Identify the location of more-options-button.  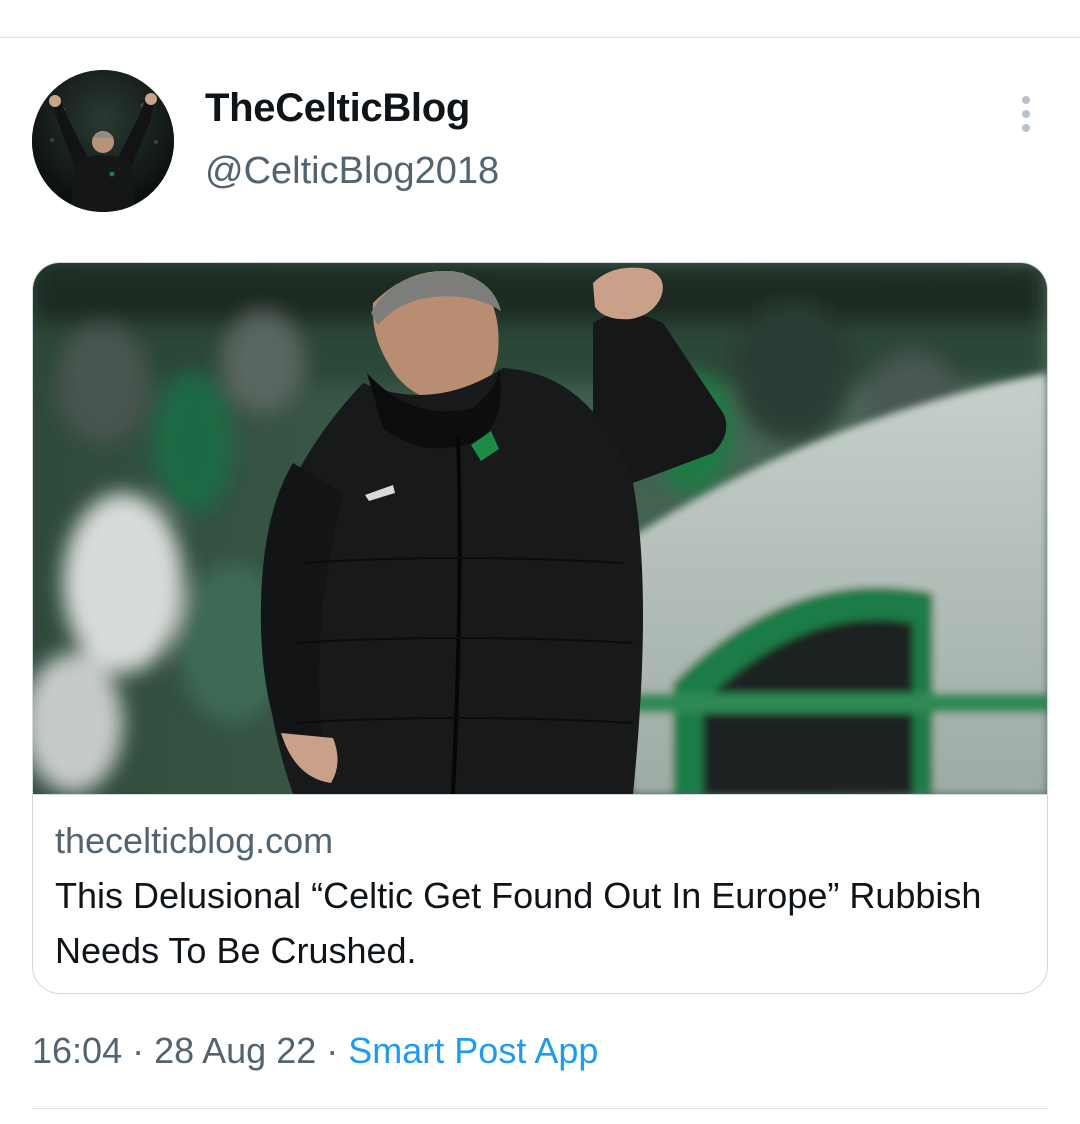
(1026, 114).